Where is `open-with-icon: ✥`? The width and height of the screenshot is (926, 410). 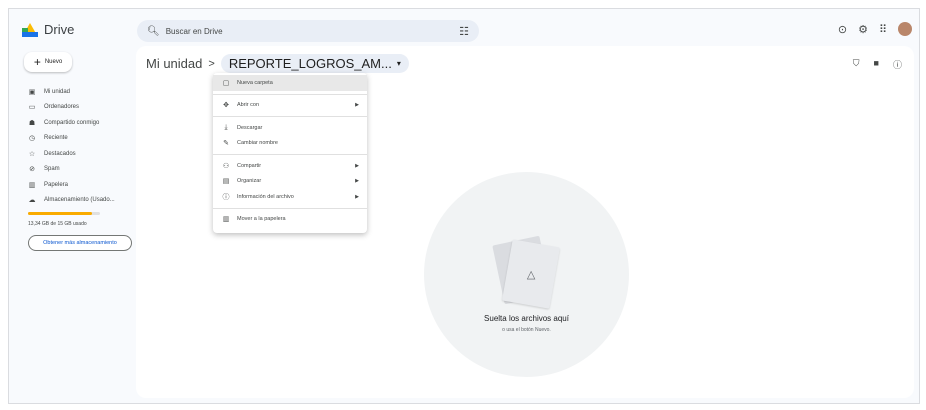 open-with-icon: ✥ is located at coordinates (226, 106).